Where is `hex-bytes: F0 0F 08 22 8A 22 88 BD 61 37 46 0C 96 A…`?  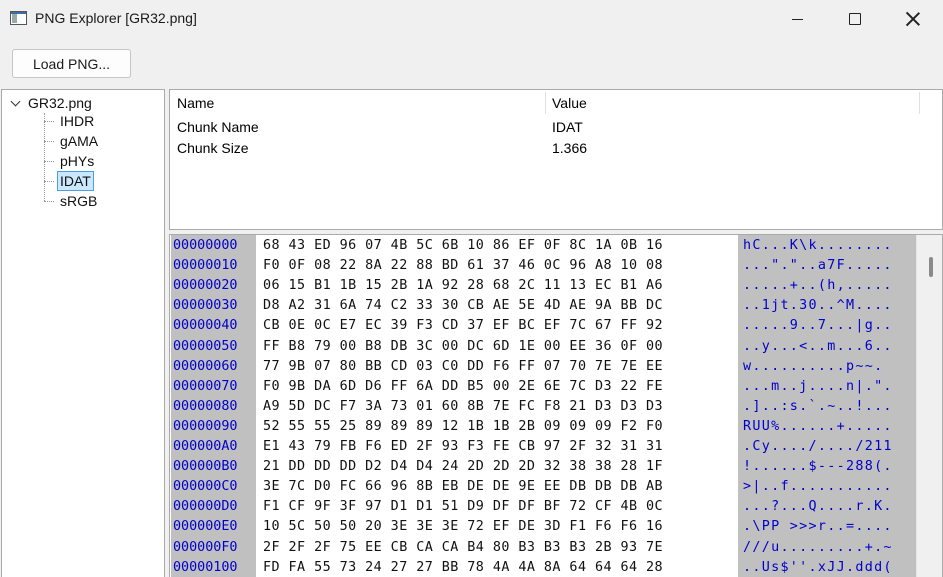 hex-bytes: F0 0F 08 22 8A 22 88 BD 61 37 46 0C 96 A… is located at coordinates (463, 266).